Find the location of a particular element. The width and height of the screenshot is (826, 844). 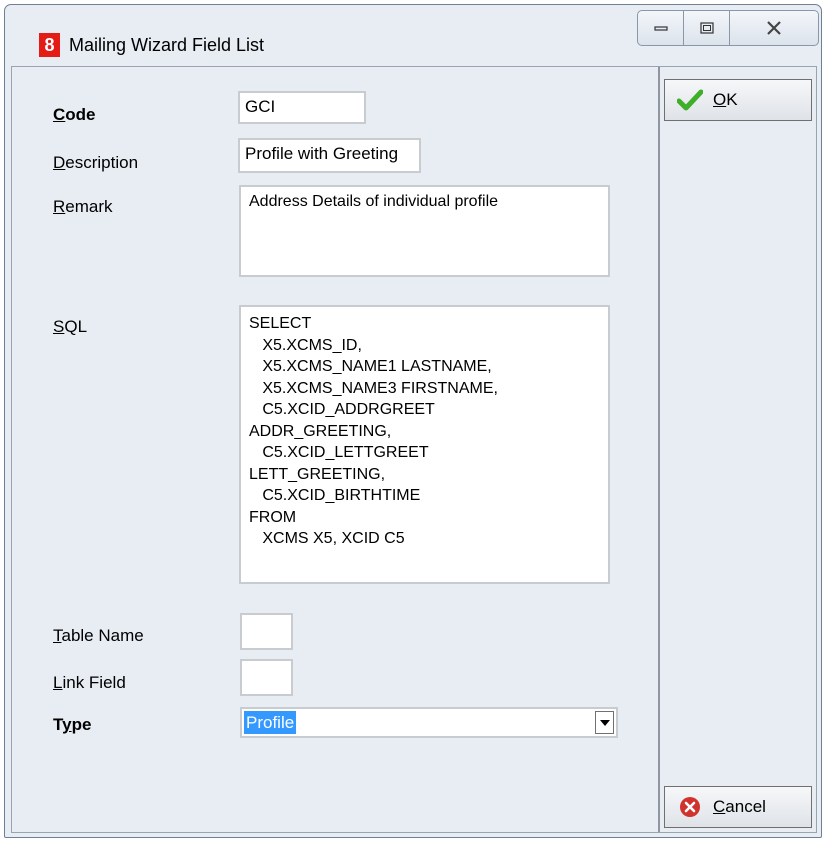

sql-line: X5.XCMS_NAME3 FIRSTNAME, is located at coordinates (373, 388).